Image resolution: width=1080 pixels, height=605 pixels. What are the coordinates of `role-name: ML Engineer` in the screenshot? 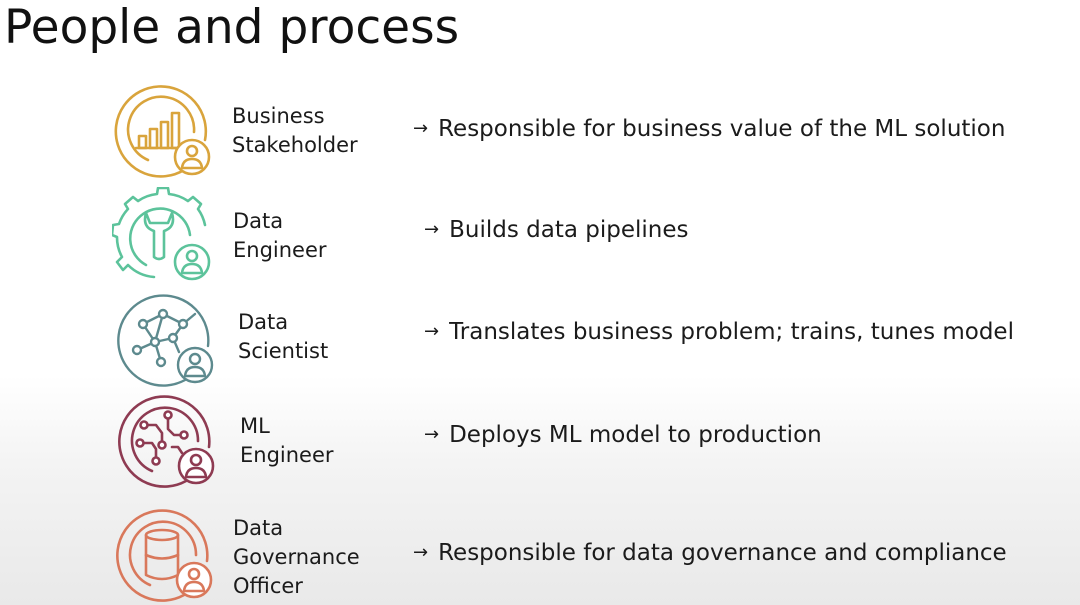 It's located at (287, 440).